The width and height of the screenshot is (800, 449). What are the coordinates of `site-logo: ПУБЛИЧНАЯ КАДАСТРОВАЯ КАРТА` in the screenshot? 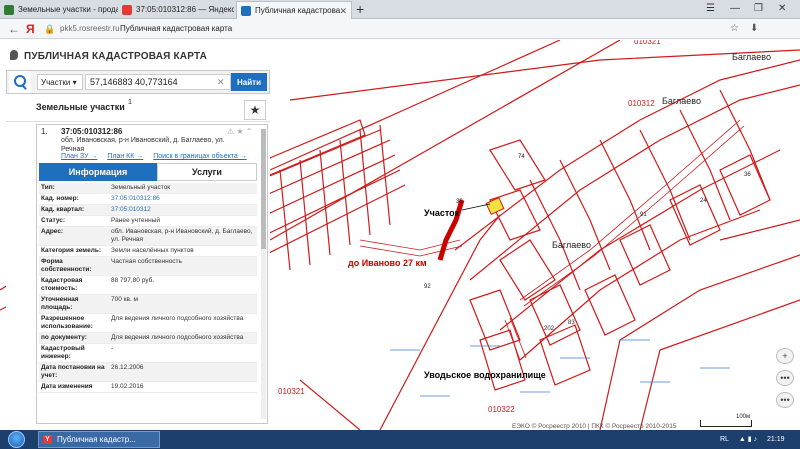 It's located at (108, 56).